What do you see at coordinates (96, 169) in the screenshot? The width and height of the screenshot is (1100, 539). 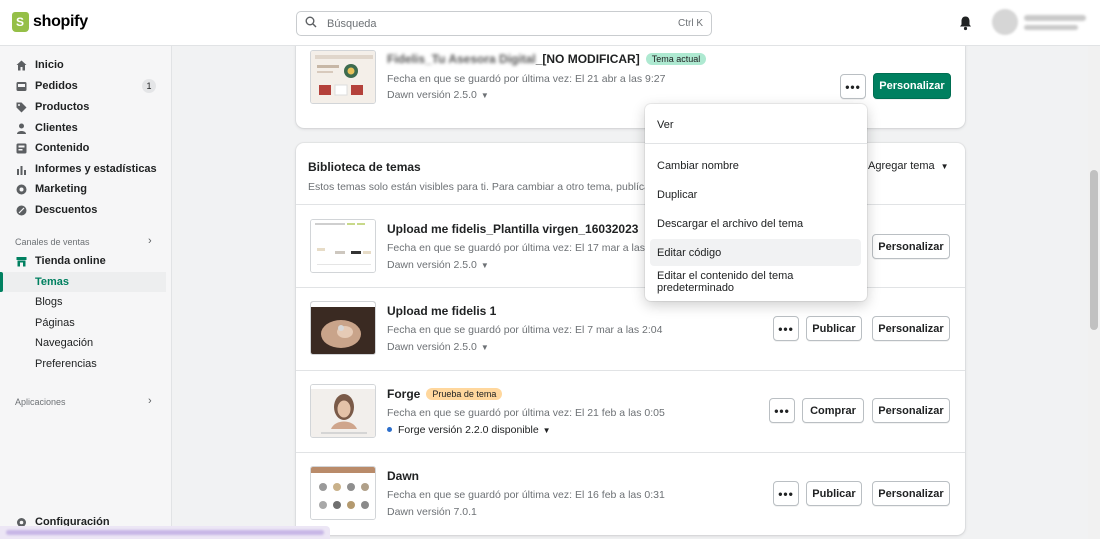 I see `sidebar-item-label: Informes y estadísticas` at bounding box center [96, 169].